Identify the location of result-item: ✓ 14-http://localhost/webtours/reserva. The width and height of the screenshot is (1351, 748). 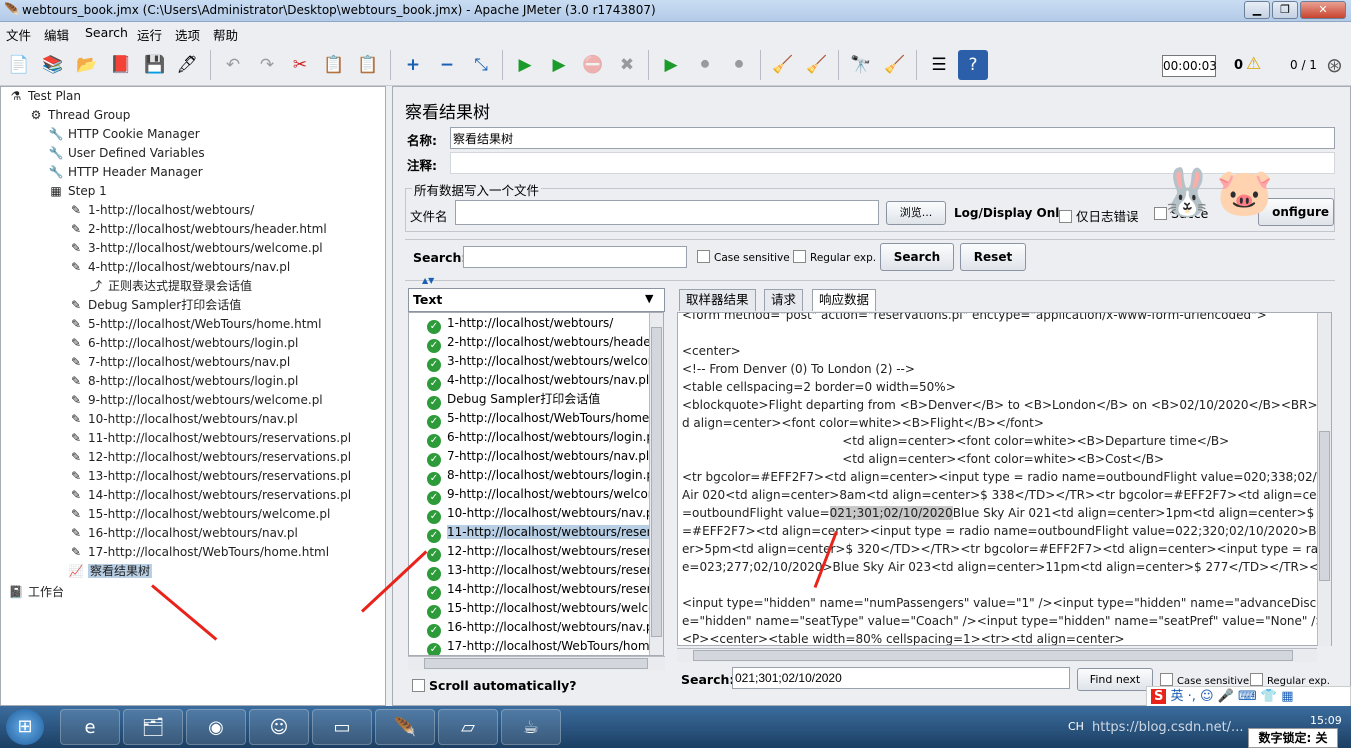
(545, 590).